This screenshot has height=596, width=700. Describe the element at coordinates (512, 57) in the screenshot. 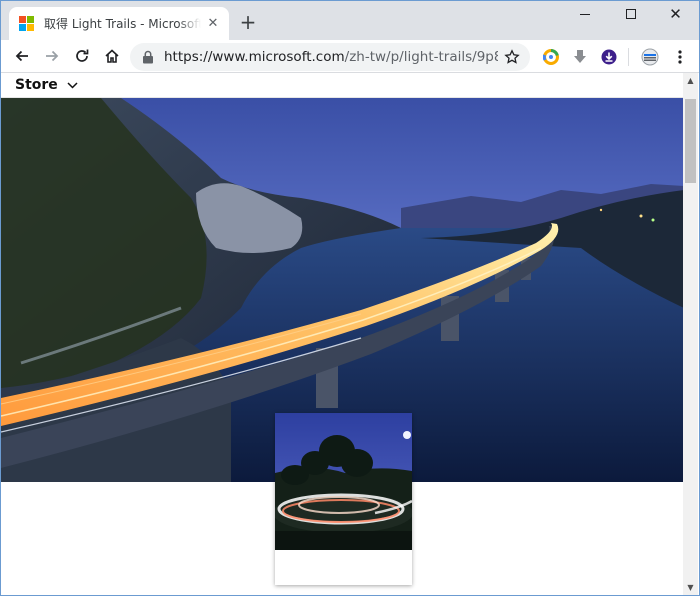

I see `bookmark-star-icon` at that location.